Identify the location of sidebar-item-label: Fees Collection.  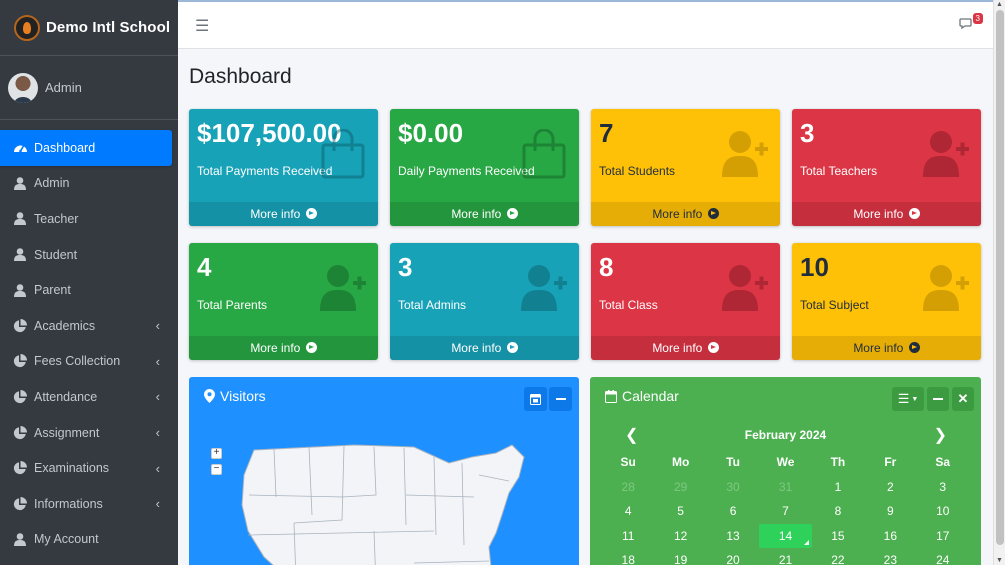
(77, 361).